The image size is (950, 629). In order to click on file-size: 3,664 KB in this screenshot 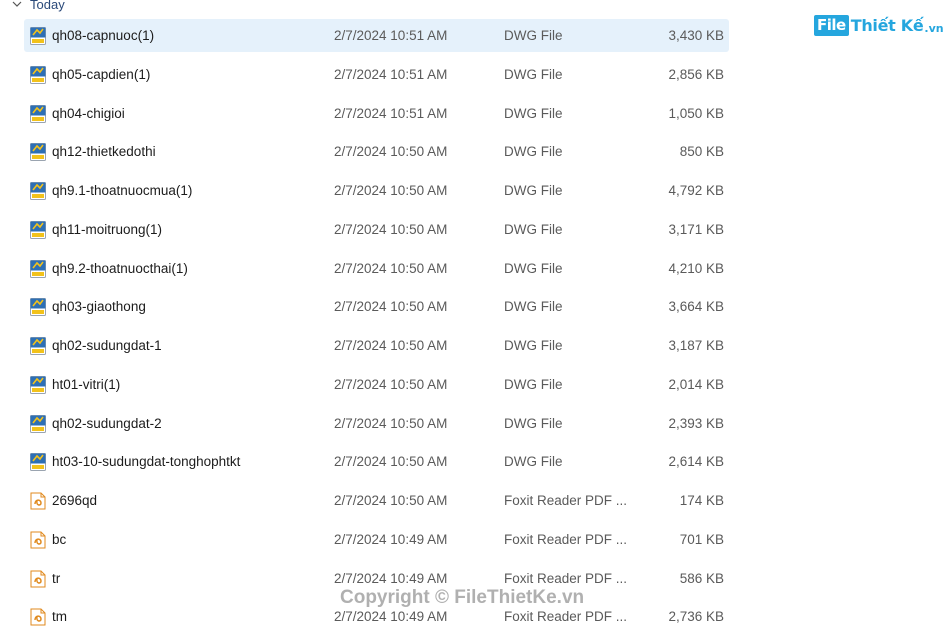, I will do `click(696, 307)`.